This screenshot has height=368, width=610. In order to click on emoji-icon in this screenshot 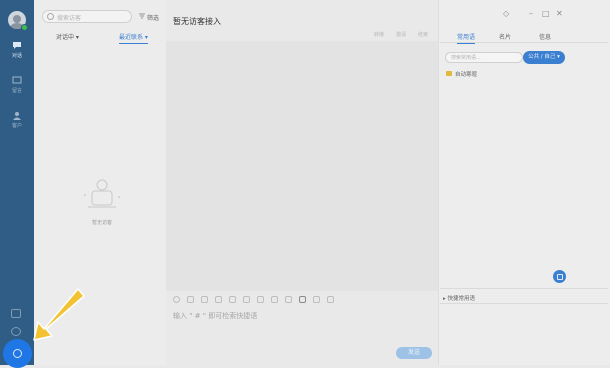, I will do `click(176, 299)`.